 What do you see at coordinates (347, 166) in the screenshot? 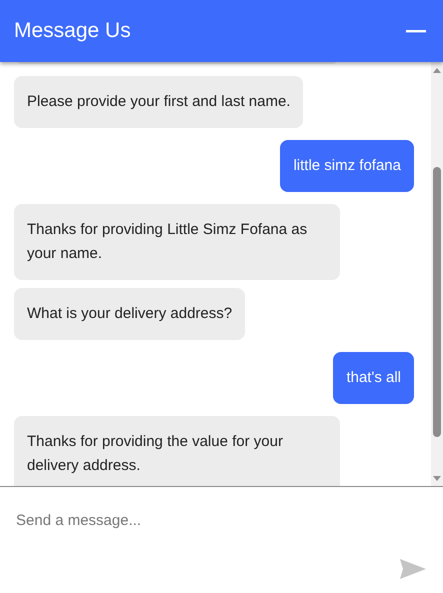
I see `user-message: little simz fofana` at bounding box center [347, 166].